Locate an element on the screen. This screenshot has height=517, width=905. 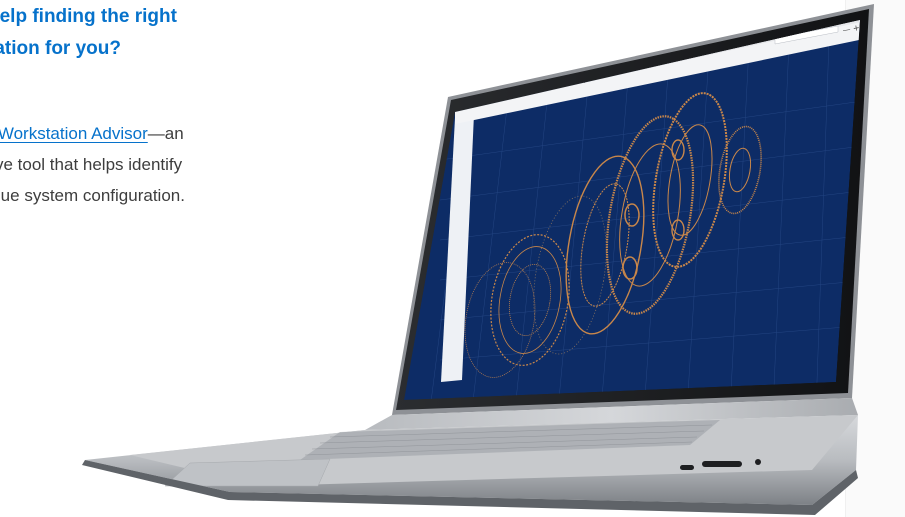
usb-c-port is located at coordinates (687, 467).